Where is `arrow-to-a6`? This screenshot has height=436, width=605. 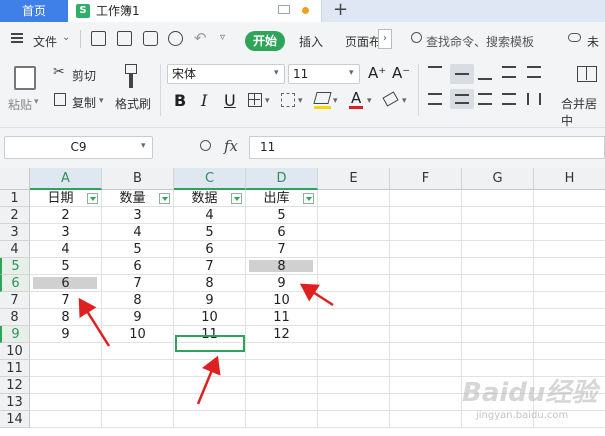 arrow-to-a6 is located at coordinates (94, 322).